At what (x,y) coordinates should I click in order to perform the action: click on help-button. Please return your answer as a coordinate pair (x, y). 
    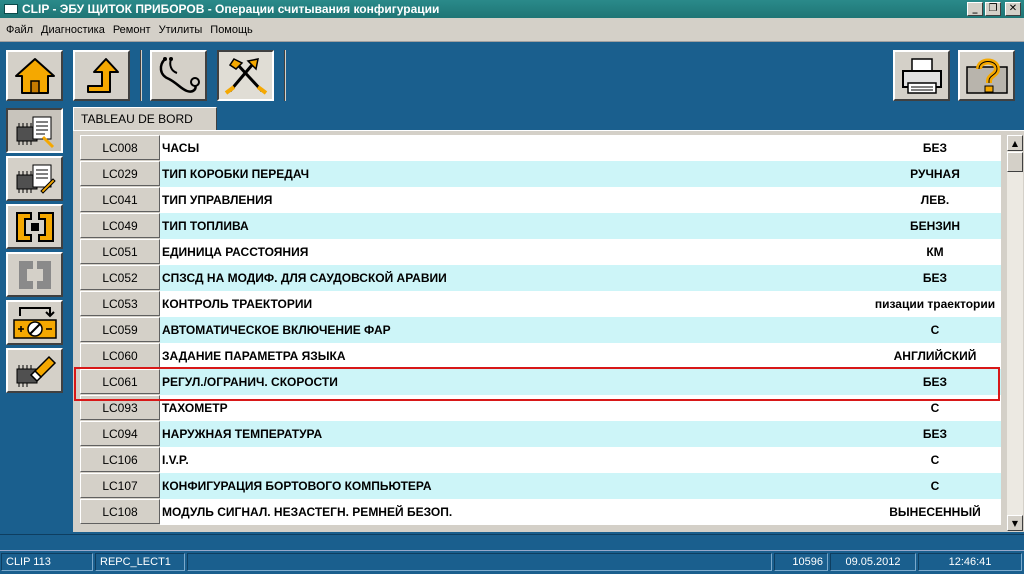
    Looking at the image, I should click on (986, 75).